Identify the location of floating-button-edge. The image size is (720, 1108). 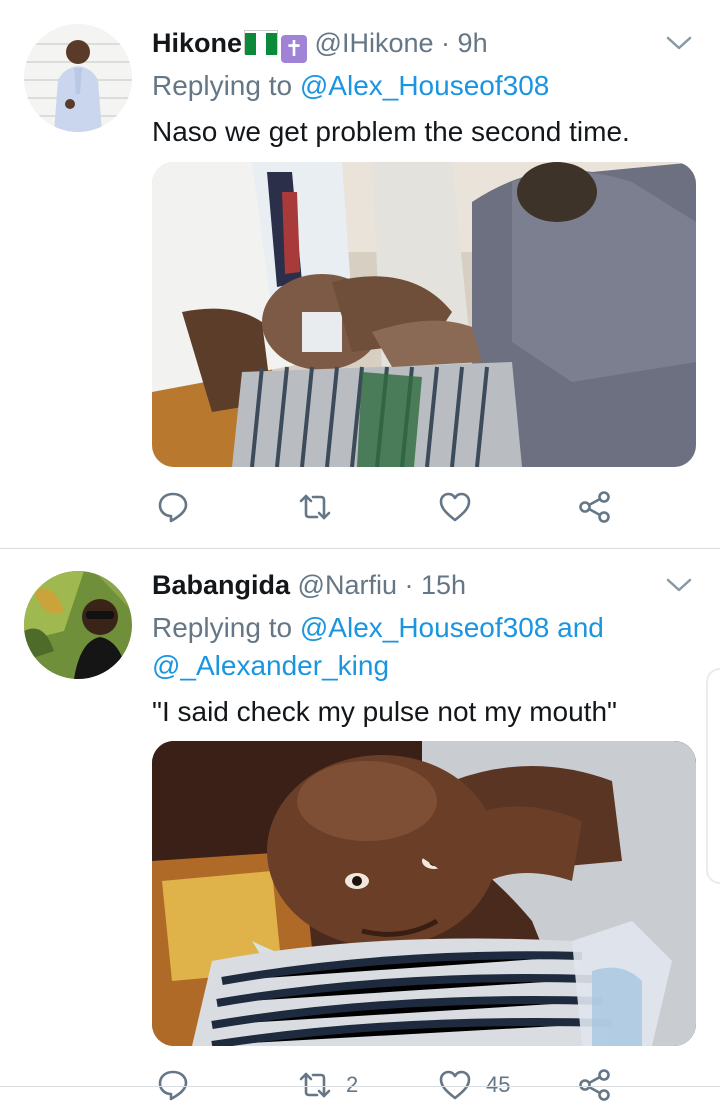
(713, 776).